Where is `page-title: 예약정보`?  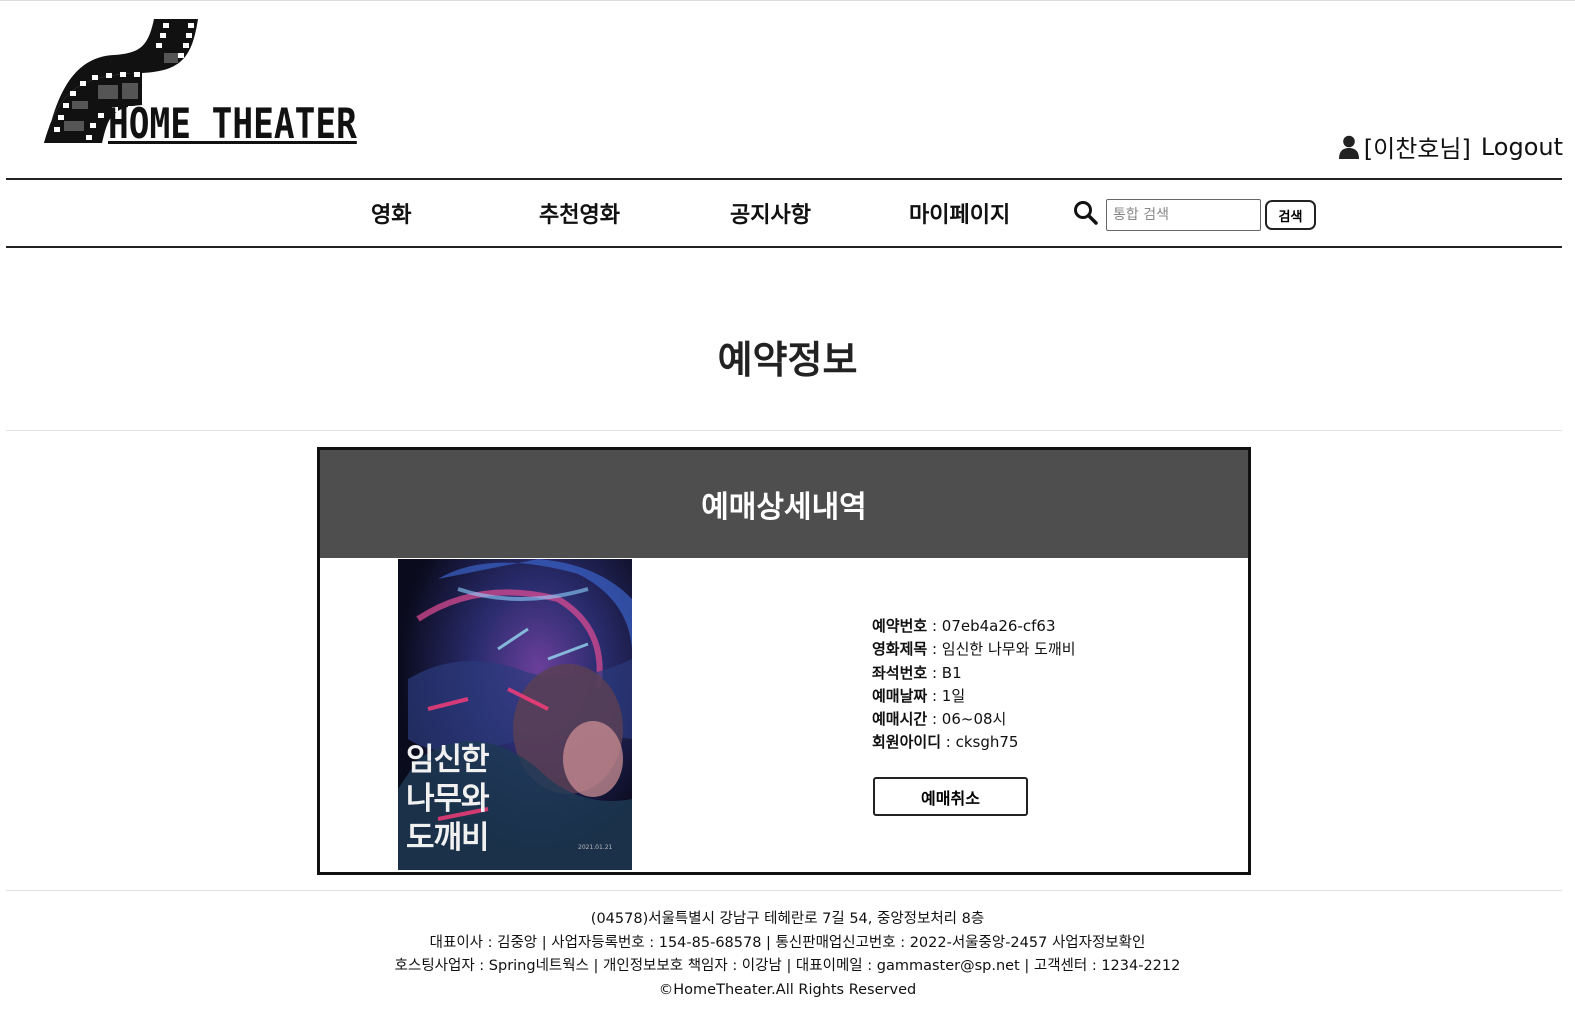 page-title: 예약정보 is located at coordinates (787, 360).